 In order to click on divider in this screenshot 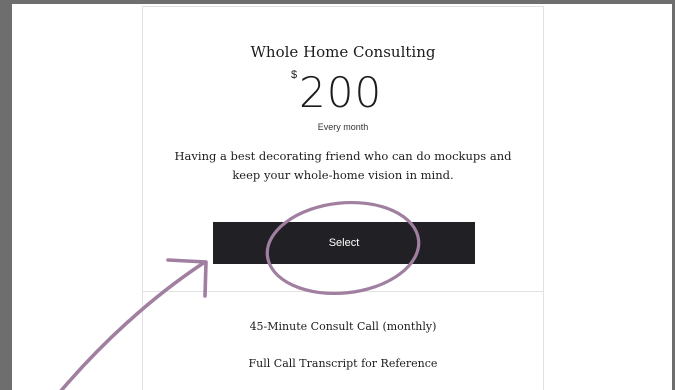, I will do `click(343, 291)`.